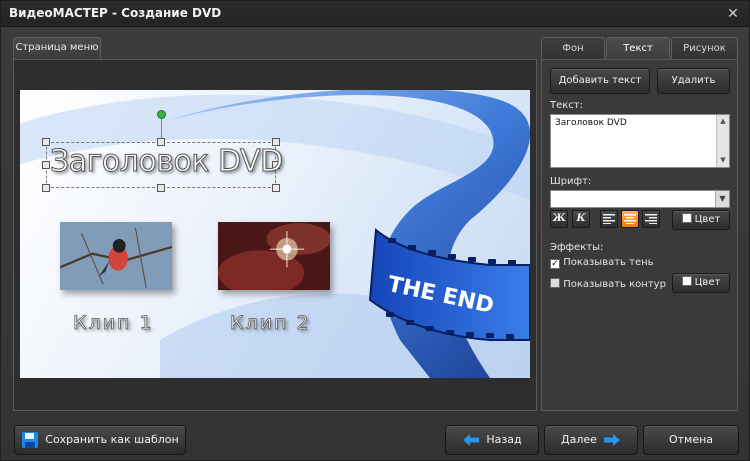 The image size is (750, 461). I want to click on align-left-icon, so click(609, 219).